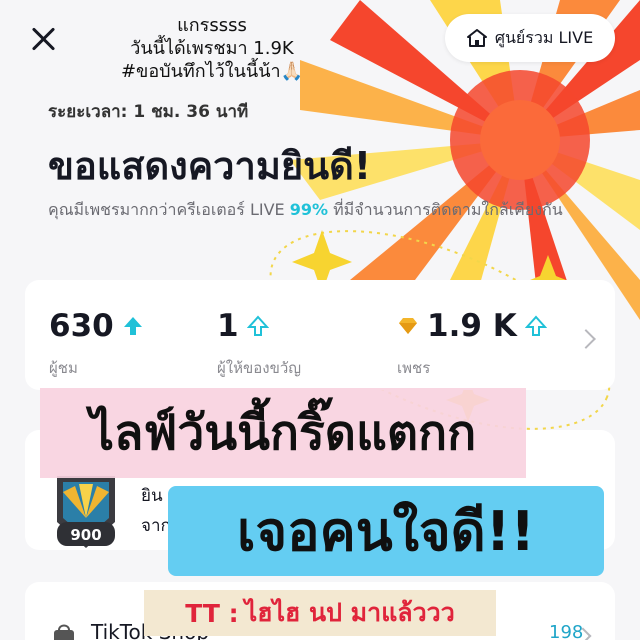 This screenshot has height=640, width=640. I want to click on comparison-text-after: ที่มีจำนวนการติดตามใกล้เคียงกัน, so click(445, 209).